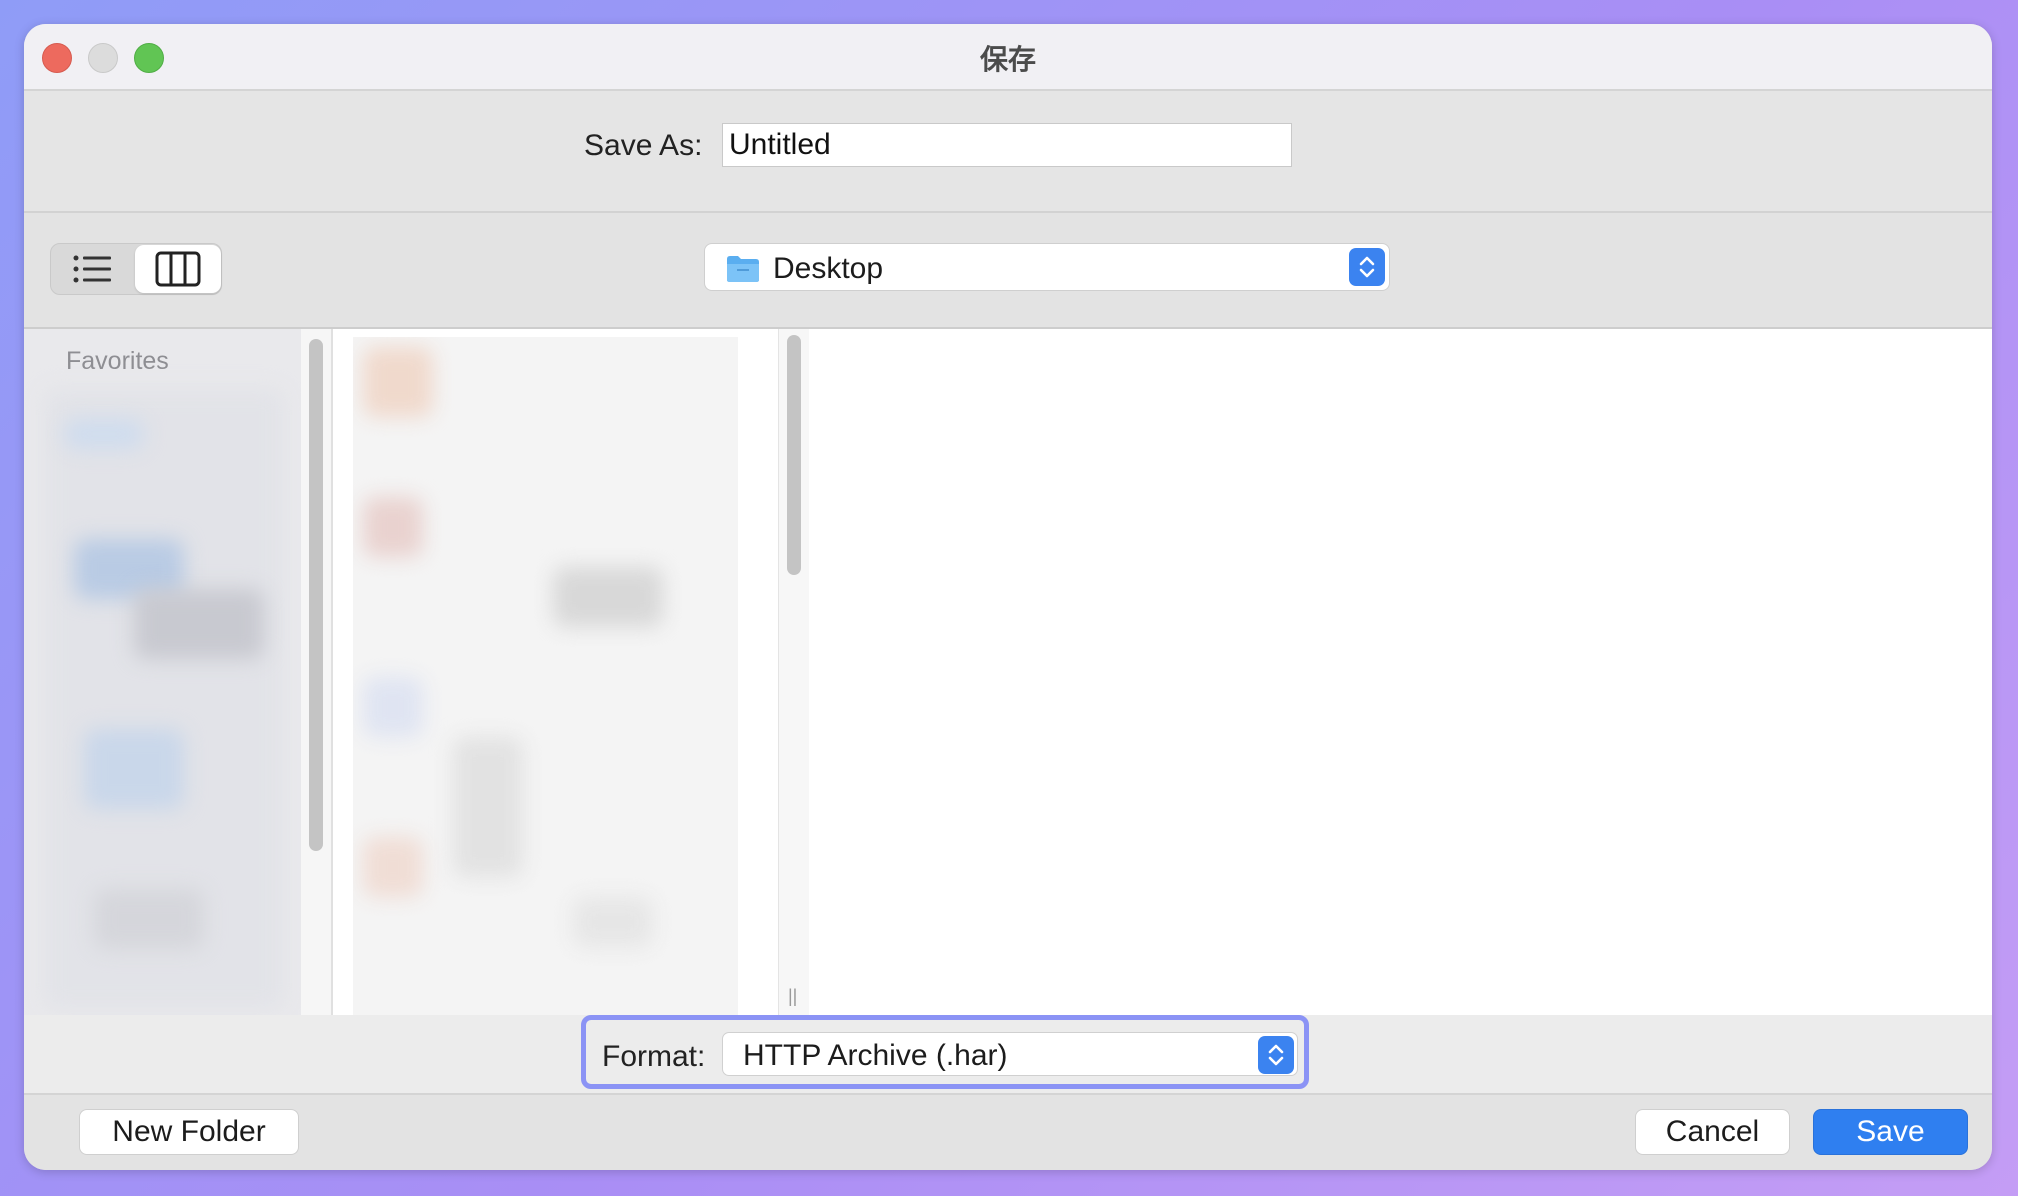 Image resolution: width=2018 pixels, height=1196 pixels. I want to click on location-label: Desktop, so click(828, 268).